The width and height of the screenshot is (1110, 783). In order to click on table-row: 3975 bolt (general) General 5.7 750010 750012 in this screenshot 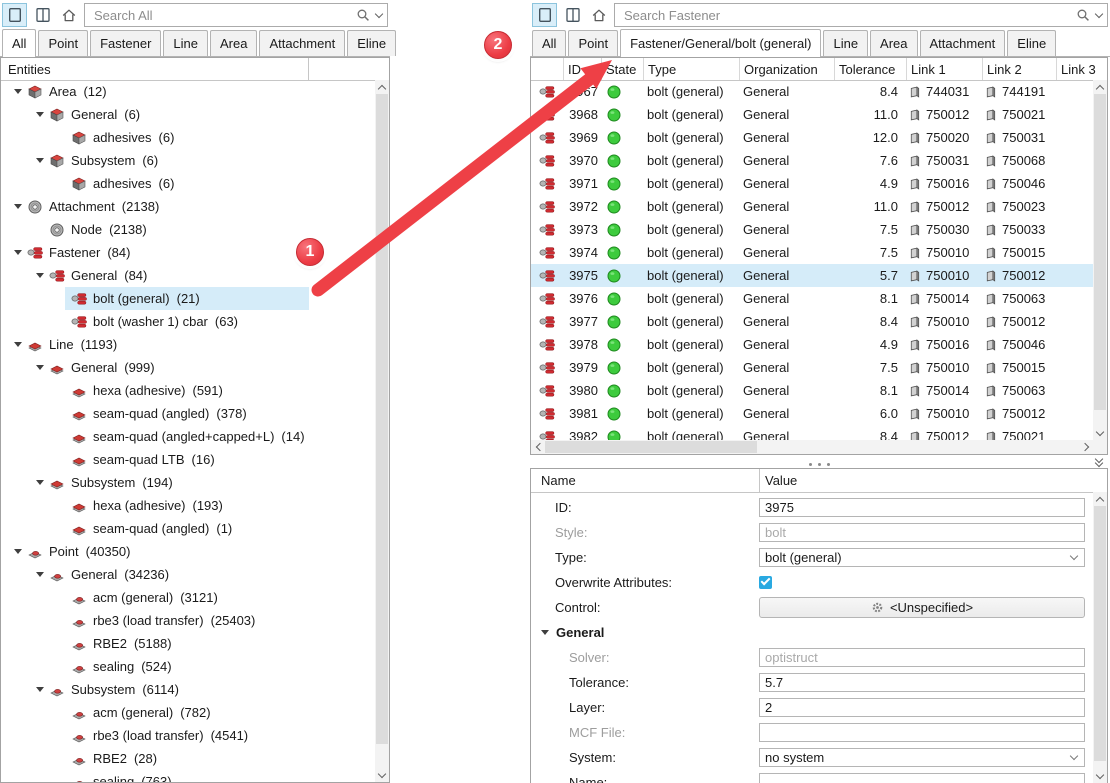, I will do `click(812, 275)`.